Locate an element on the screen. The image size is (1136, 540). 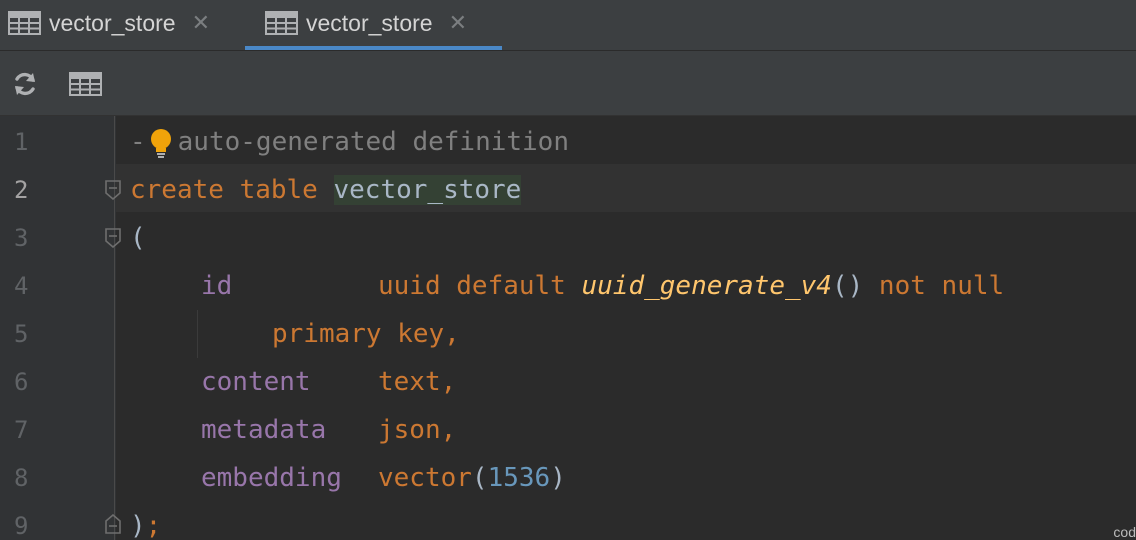
code-line-6-def: text, is located at coordinates (417, 382).